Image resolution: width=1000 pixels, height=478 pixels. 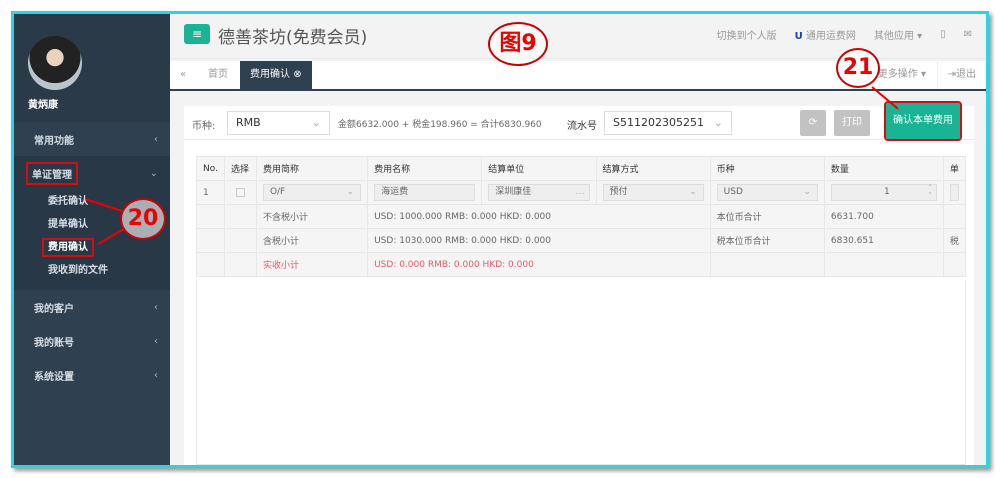 What do you see at coordinates (539, 240) in the screenshot?
I see `subtotal-value: USD: 1030.000 RMB: 0.000 HKD: 0.000` at bounding box center [539, 240].